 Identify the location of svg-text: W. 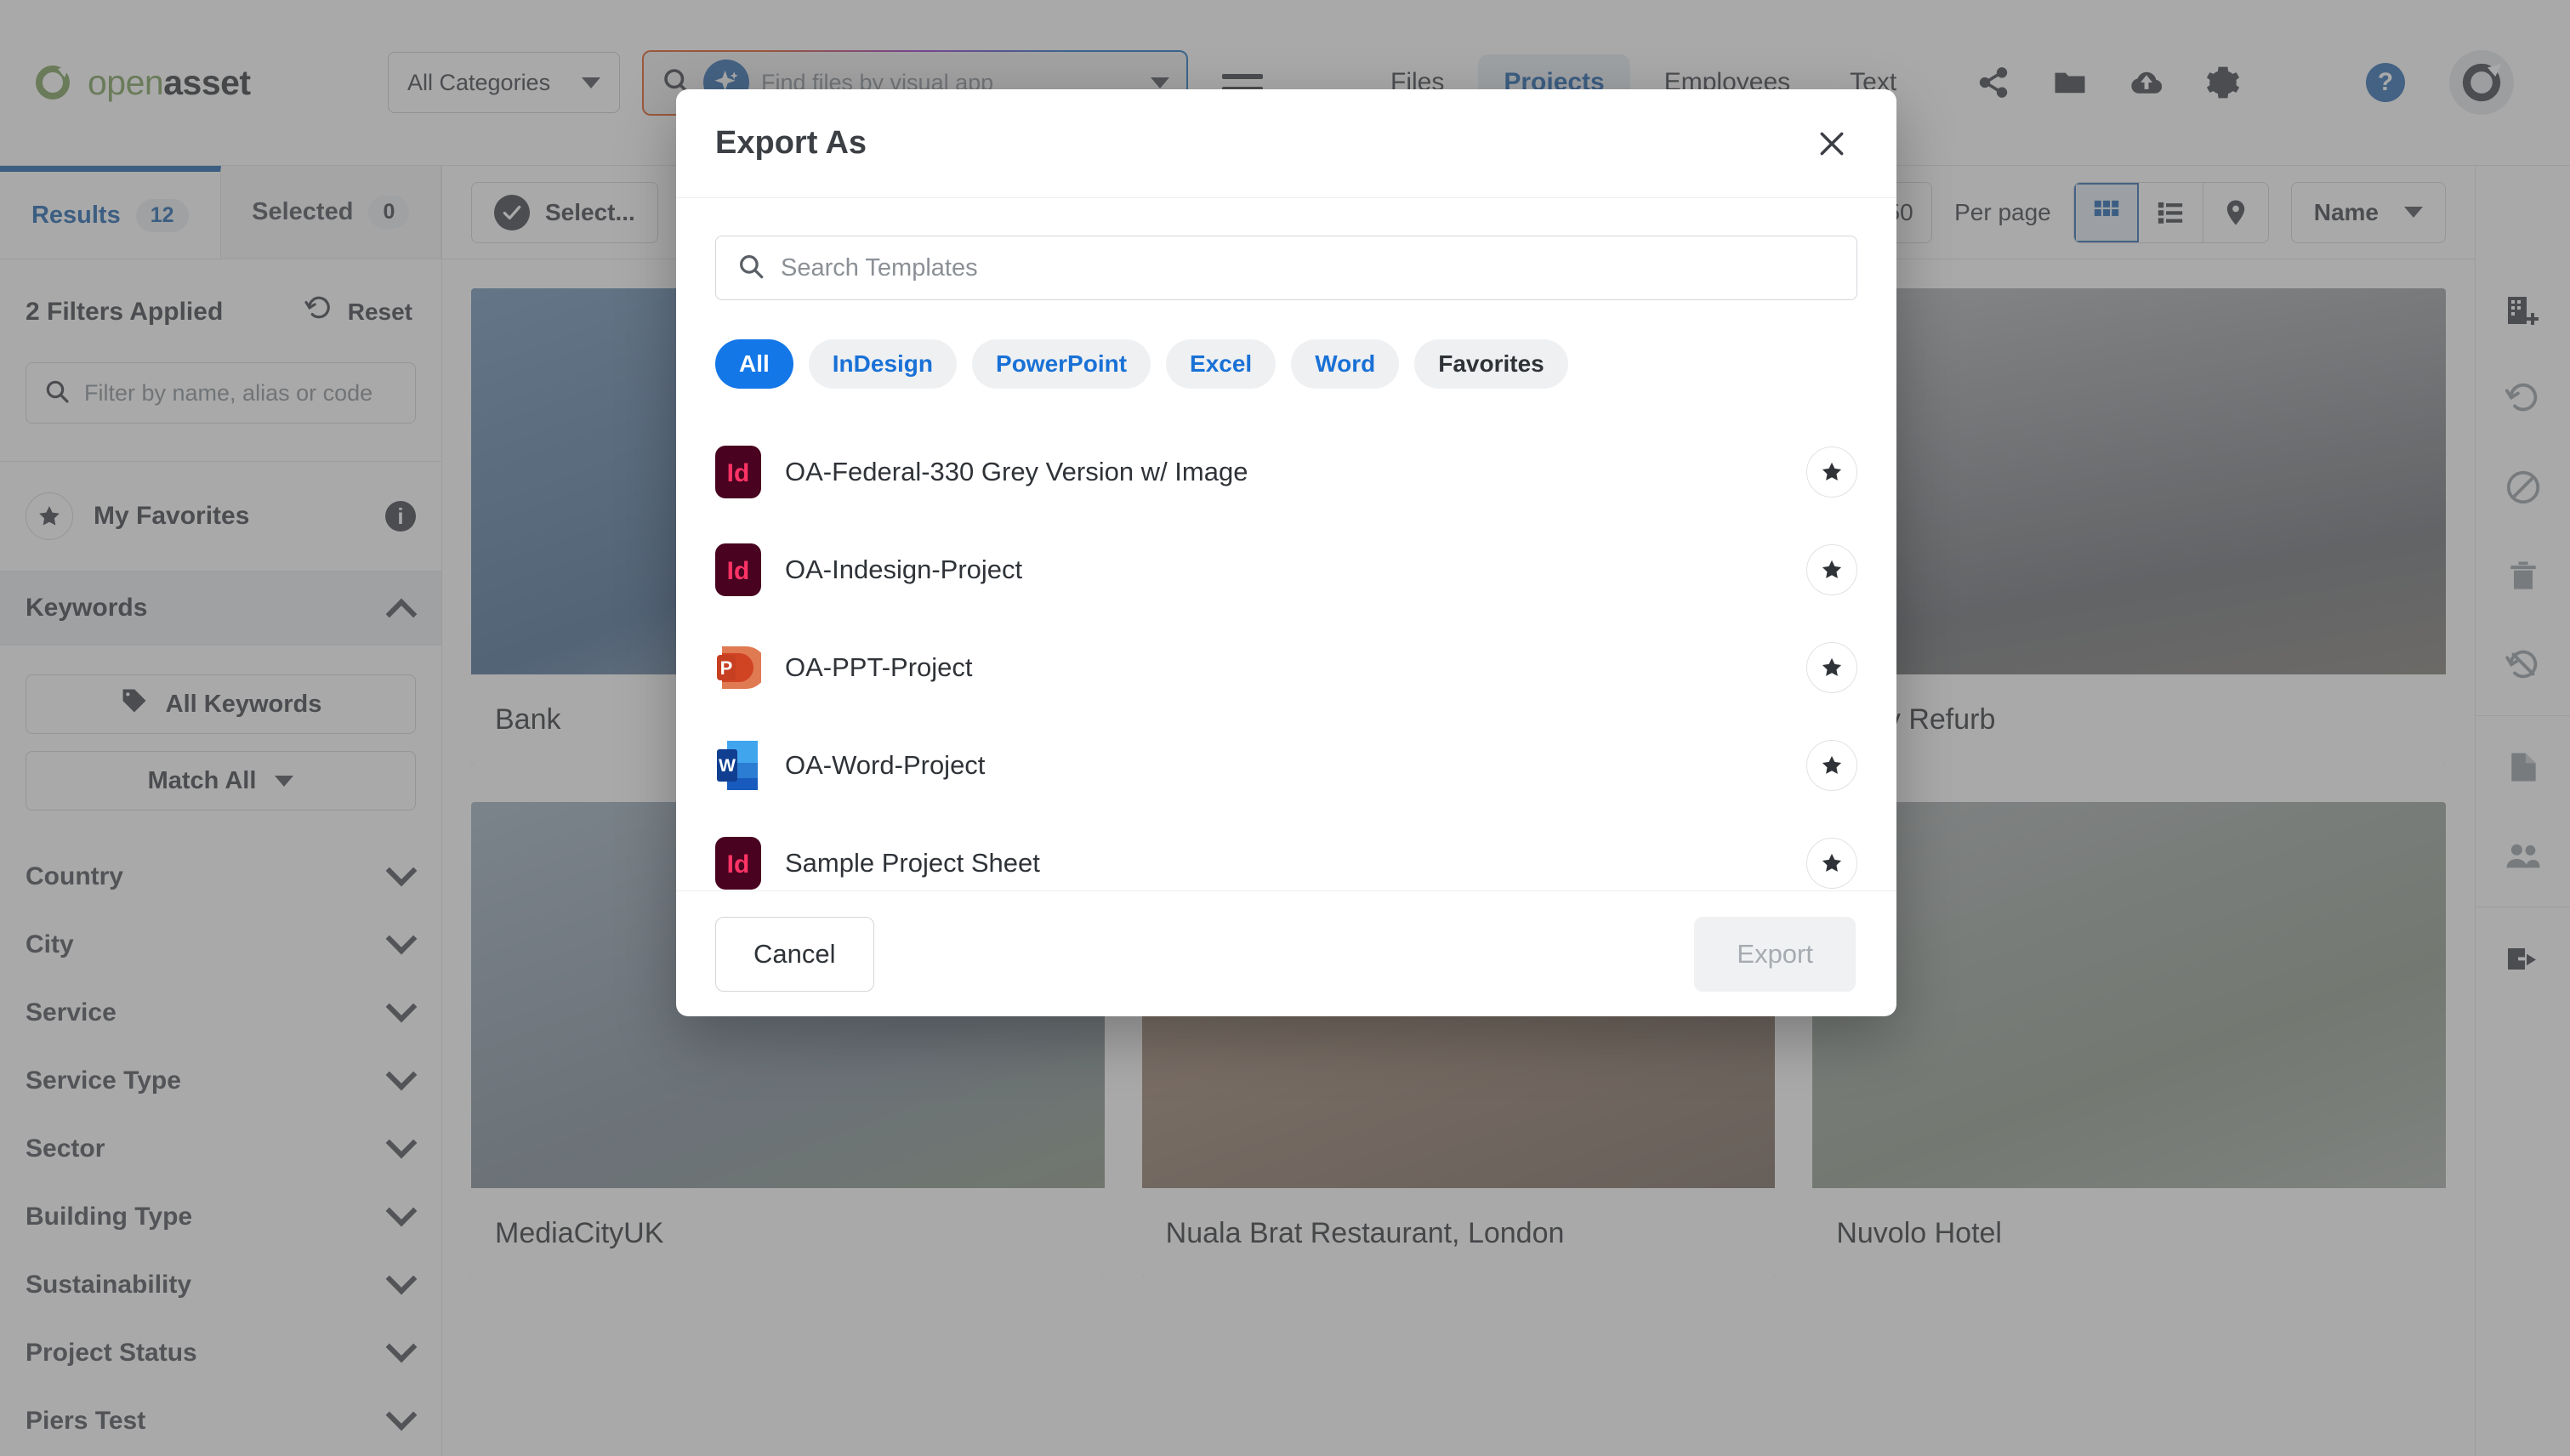
(728, 766).